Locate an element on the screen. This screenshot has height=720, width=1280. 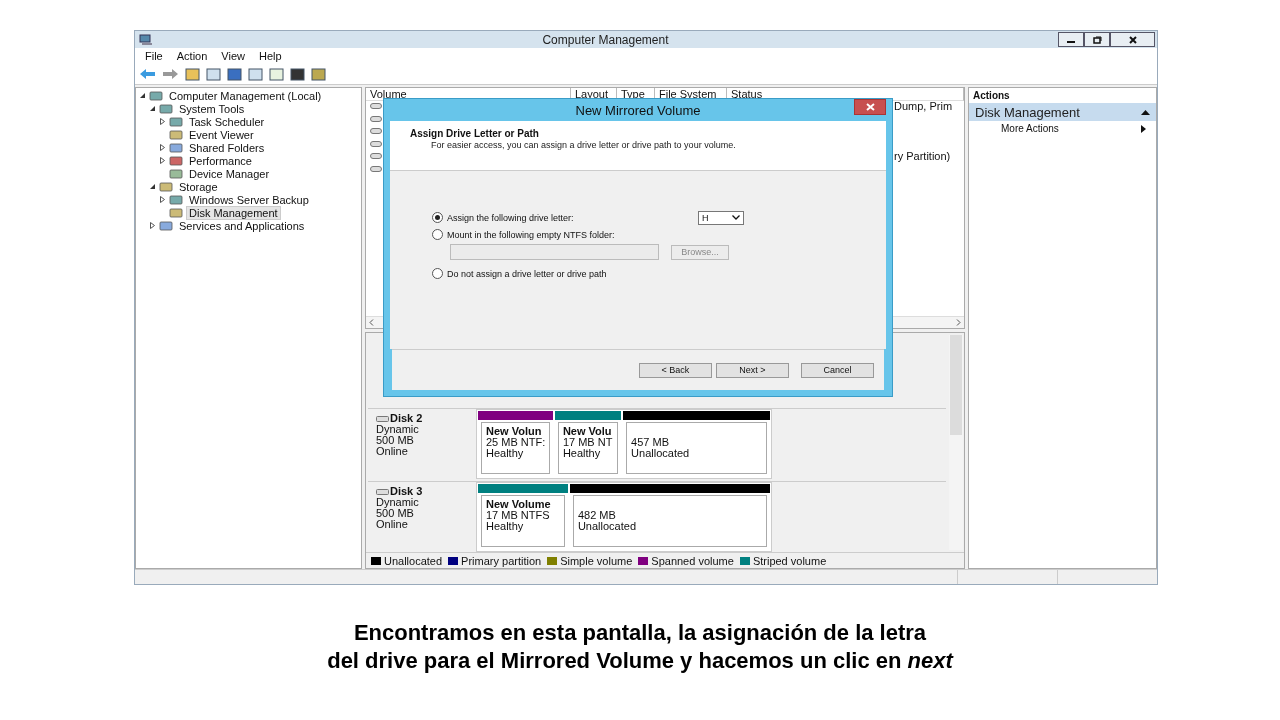
minimize-button is located at coordinates (1071, 39).